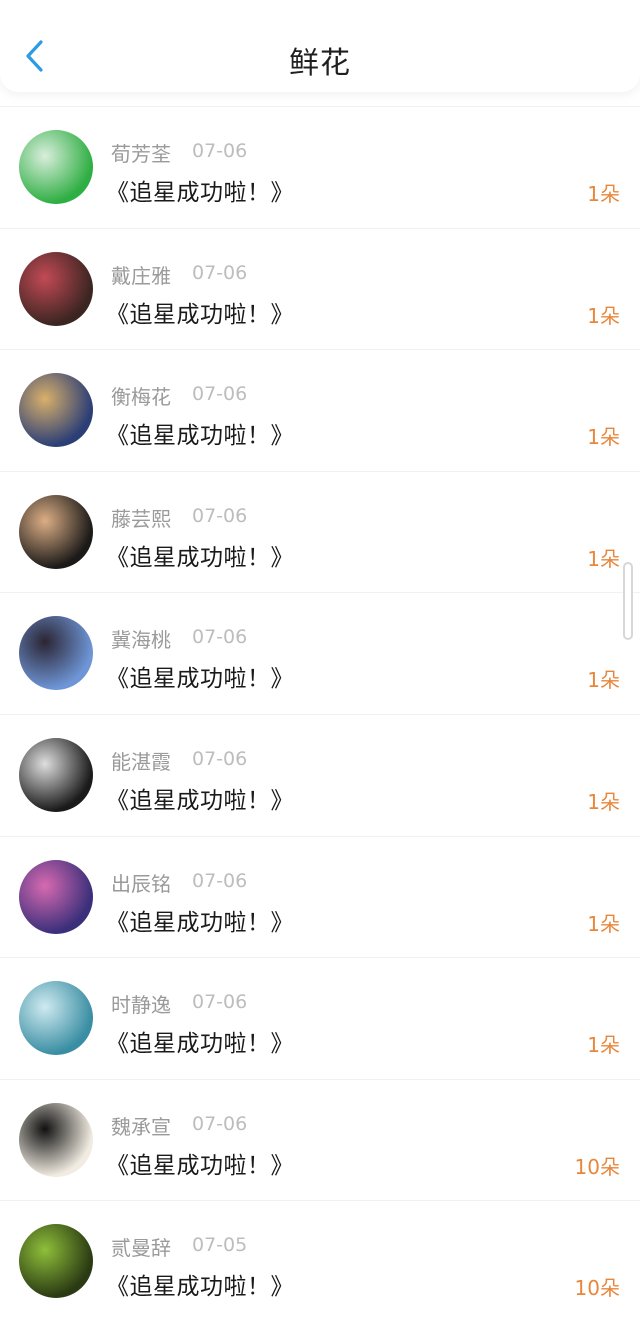 The height and width of the screenshot is (1322, 640). What do you see at coordinates (320, 63) in the screenshot?
I see `page-title: 鲜花` at bounding box center [320, 63].